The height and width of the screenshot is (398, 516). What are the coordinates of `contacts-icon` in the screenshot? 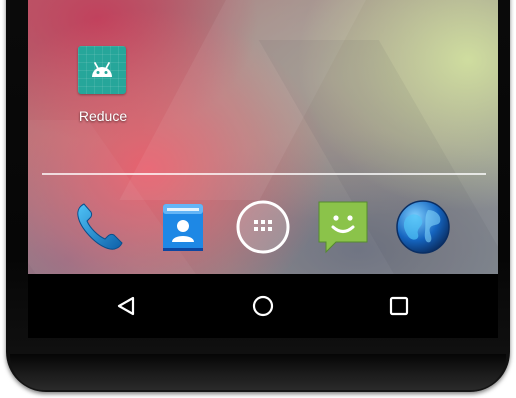 It's located at (183, 227).